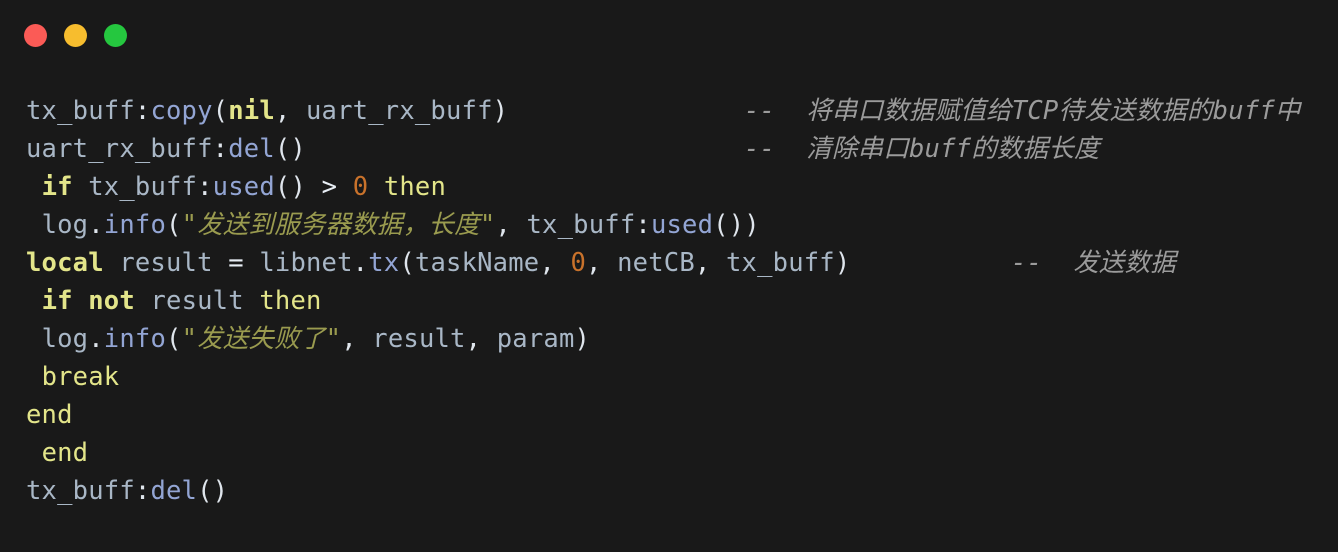  Describe the element at coordinates (682, 491) in the screenshot. I see `code-line: tx_buff:del()` at that location.